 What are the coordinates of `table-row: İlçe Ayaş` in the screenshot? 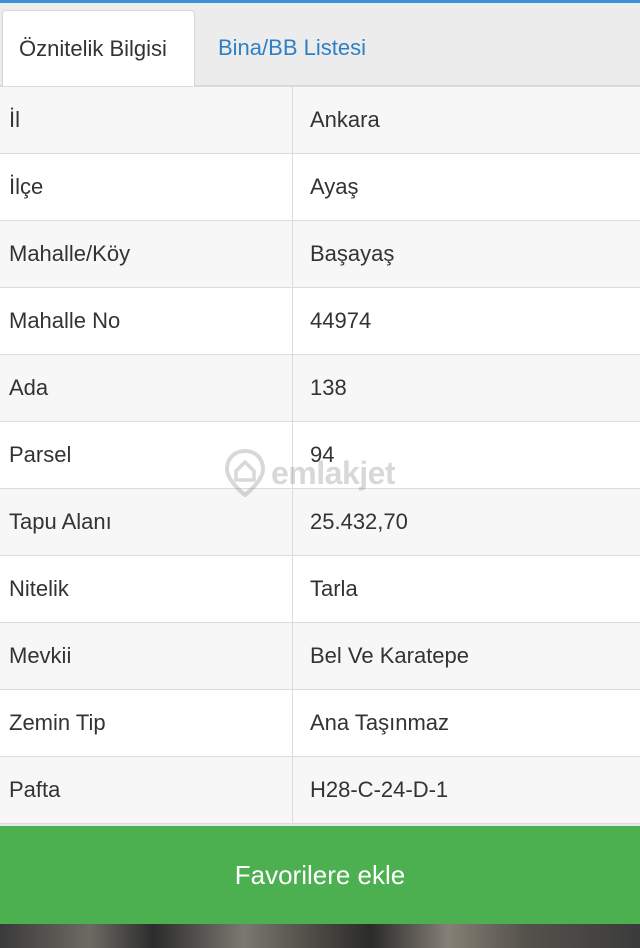 It's located at (320, 187).